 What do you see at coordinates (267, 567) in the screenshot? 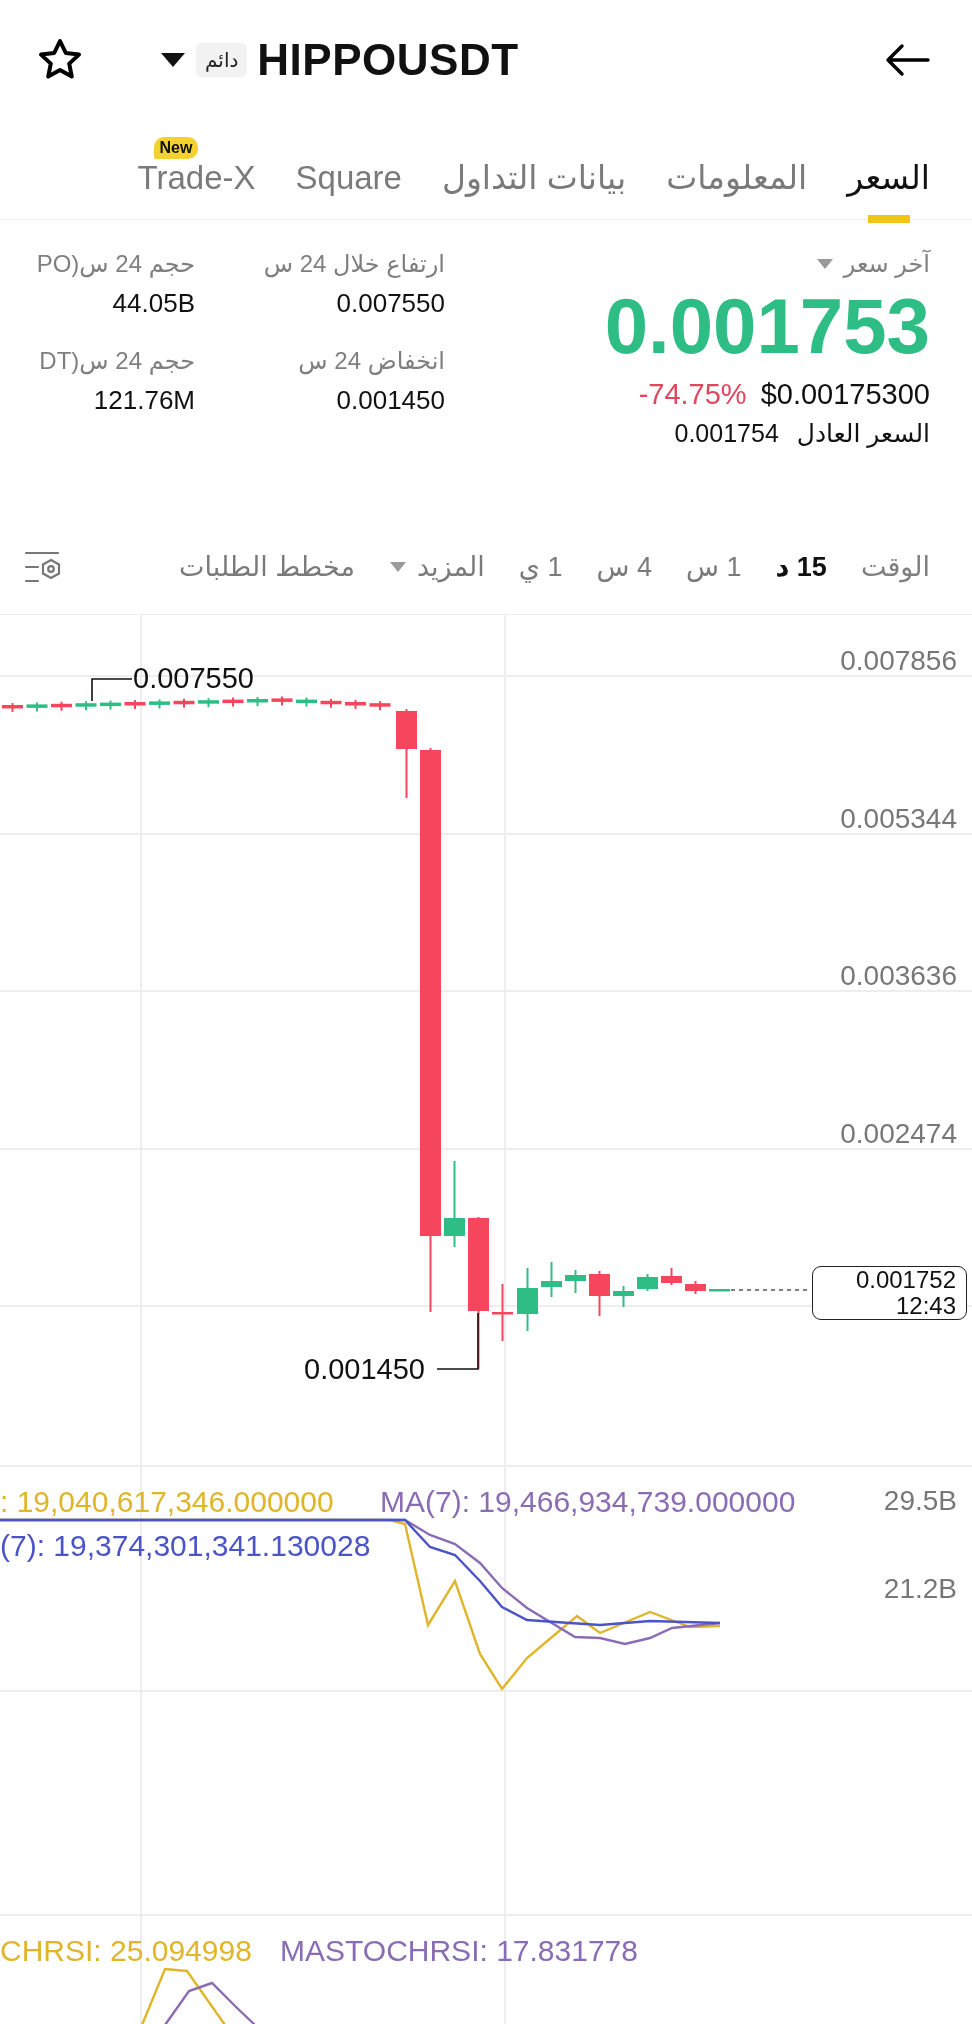
I see `depth-chart-tab: مخطط الطلبات` at bounding box center [267, 567].